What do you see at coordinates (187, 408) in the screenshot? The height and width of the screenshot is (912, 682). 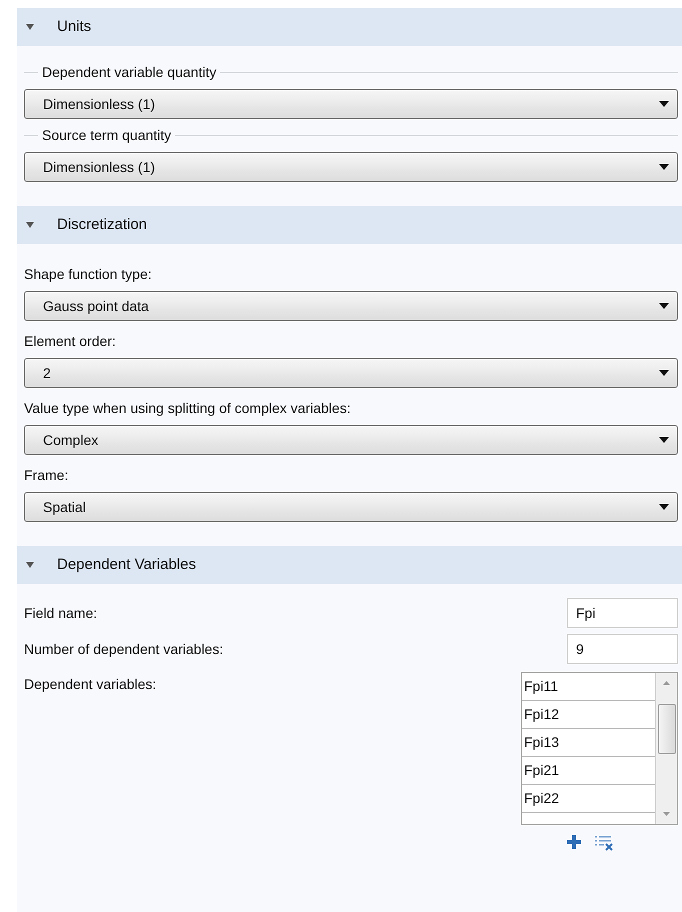 I see `field-label: Value type when using splitting of complex variables:` at bounding box center [187, 408].